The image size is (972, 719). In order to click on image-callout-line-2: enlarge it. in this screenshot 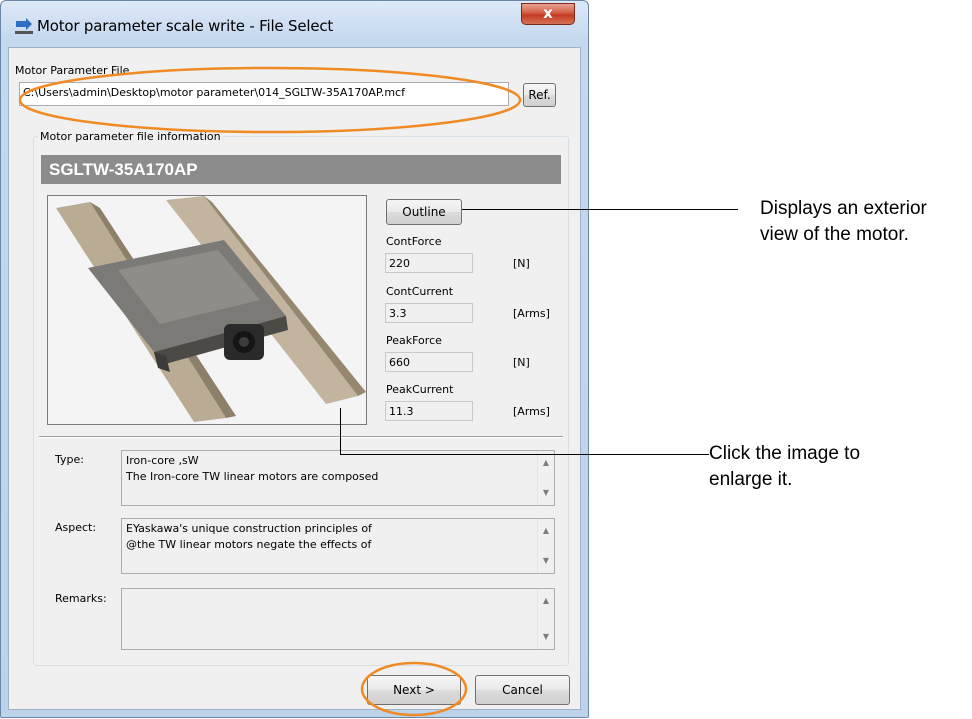, I will do `click(751, 479)`.